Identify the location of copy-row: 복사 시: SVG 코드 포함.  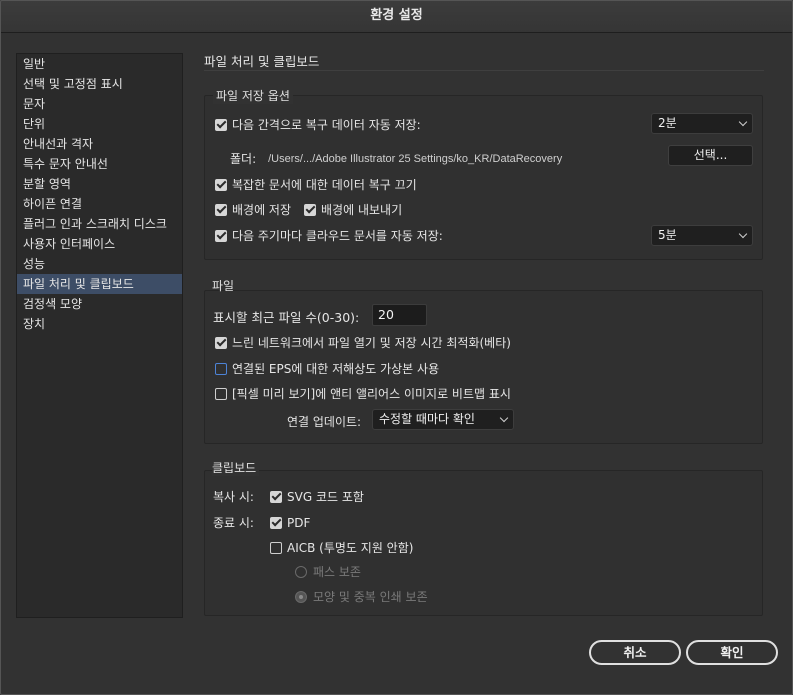
(288, 496).